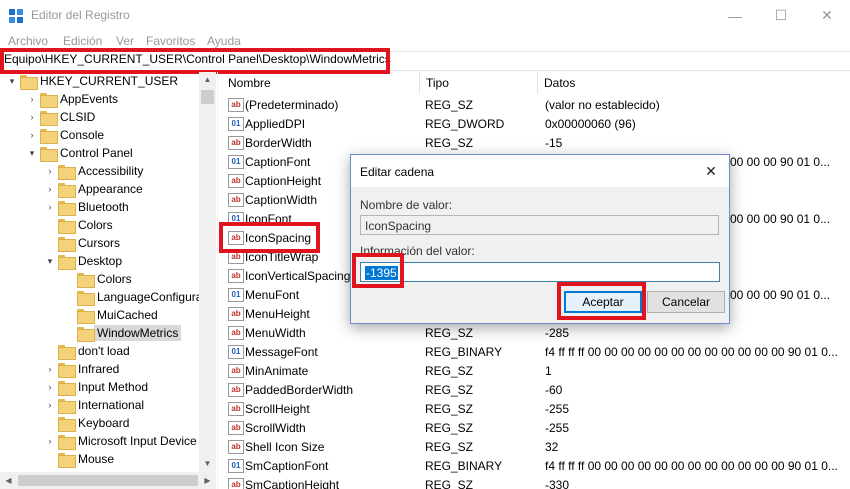 This screenshot has width=850, height=489. Describe the element at coordinates (548, 371) in the screenshot. I see `value-data: 1` at that location.